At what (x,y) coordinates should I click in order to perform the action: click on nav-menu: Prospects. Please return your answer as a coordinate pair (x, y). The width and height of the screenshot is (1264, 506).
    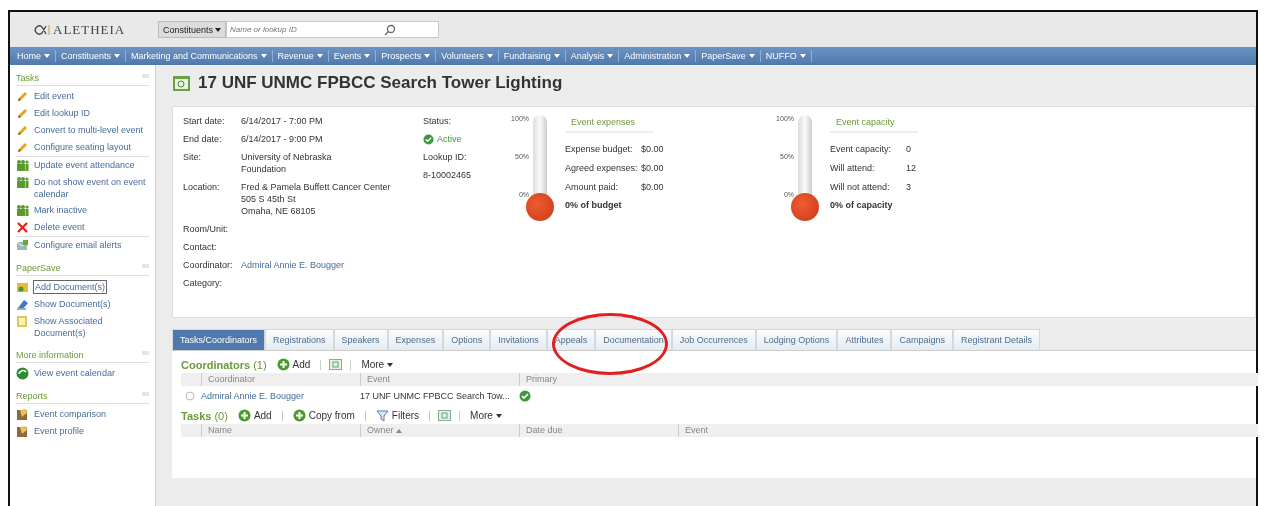
    Looking at the image, I should click on (406, 56).